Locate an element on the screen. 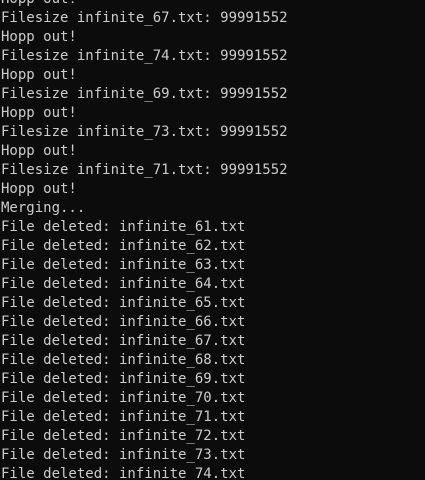 The height and width of the screenshot is (480, 425). output-line: File deleted: infinite_71.txt is located at coordinates (123, 417).